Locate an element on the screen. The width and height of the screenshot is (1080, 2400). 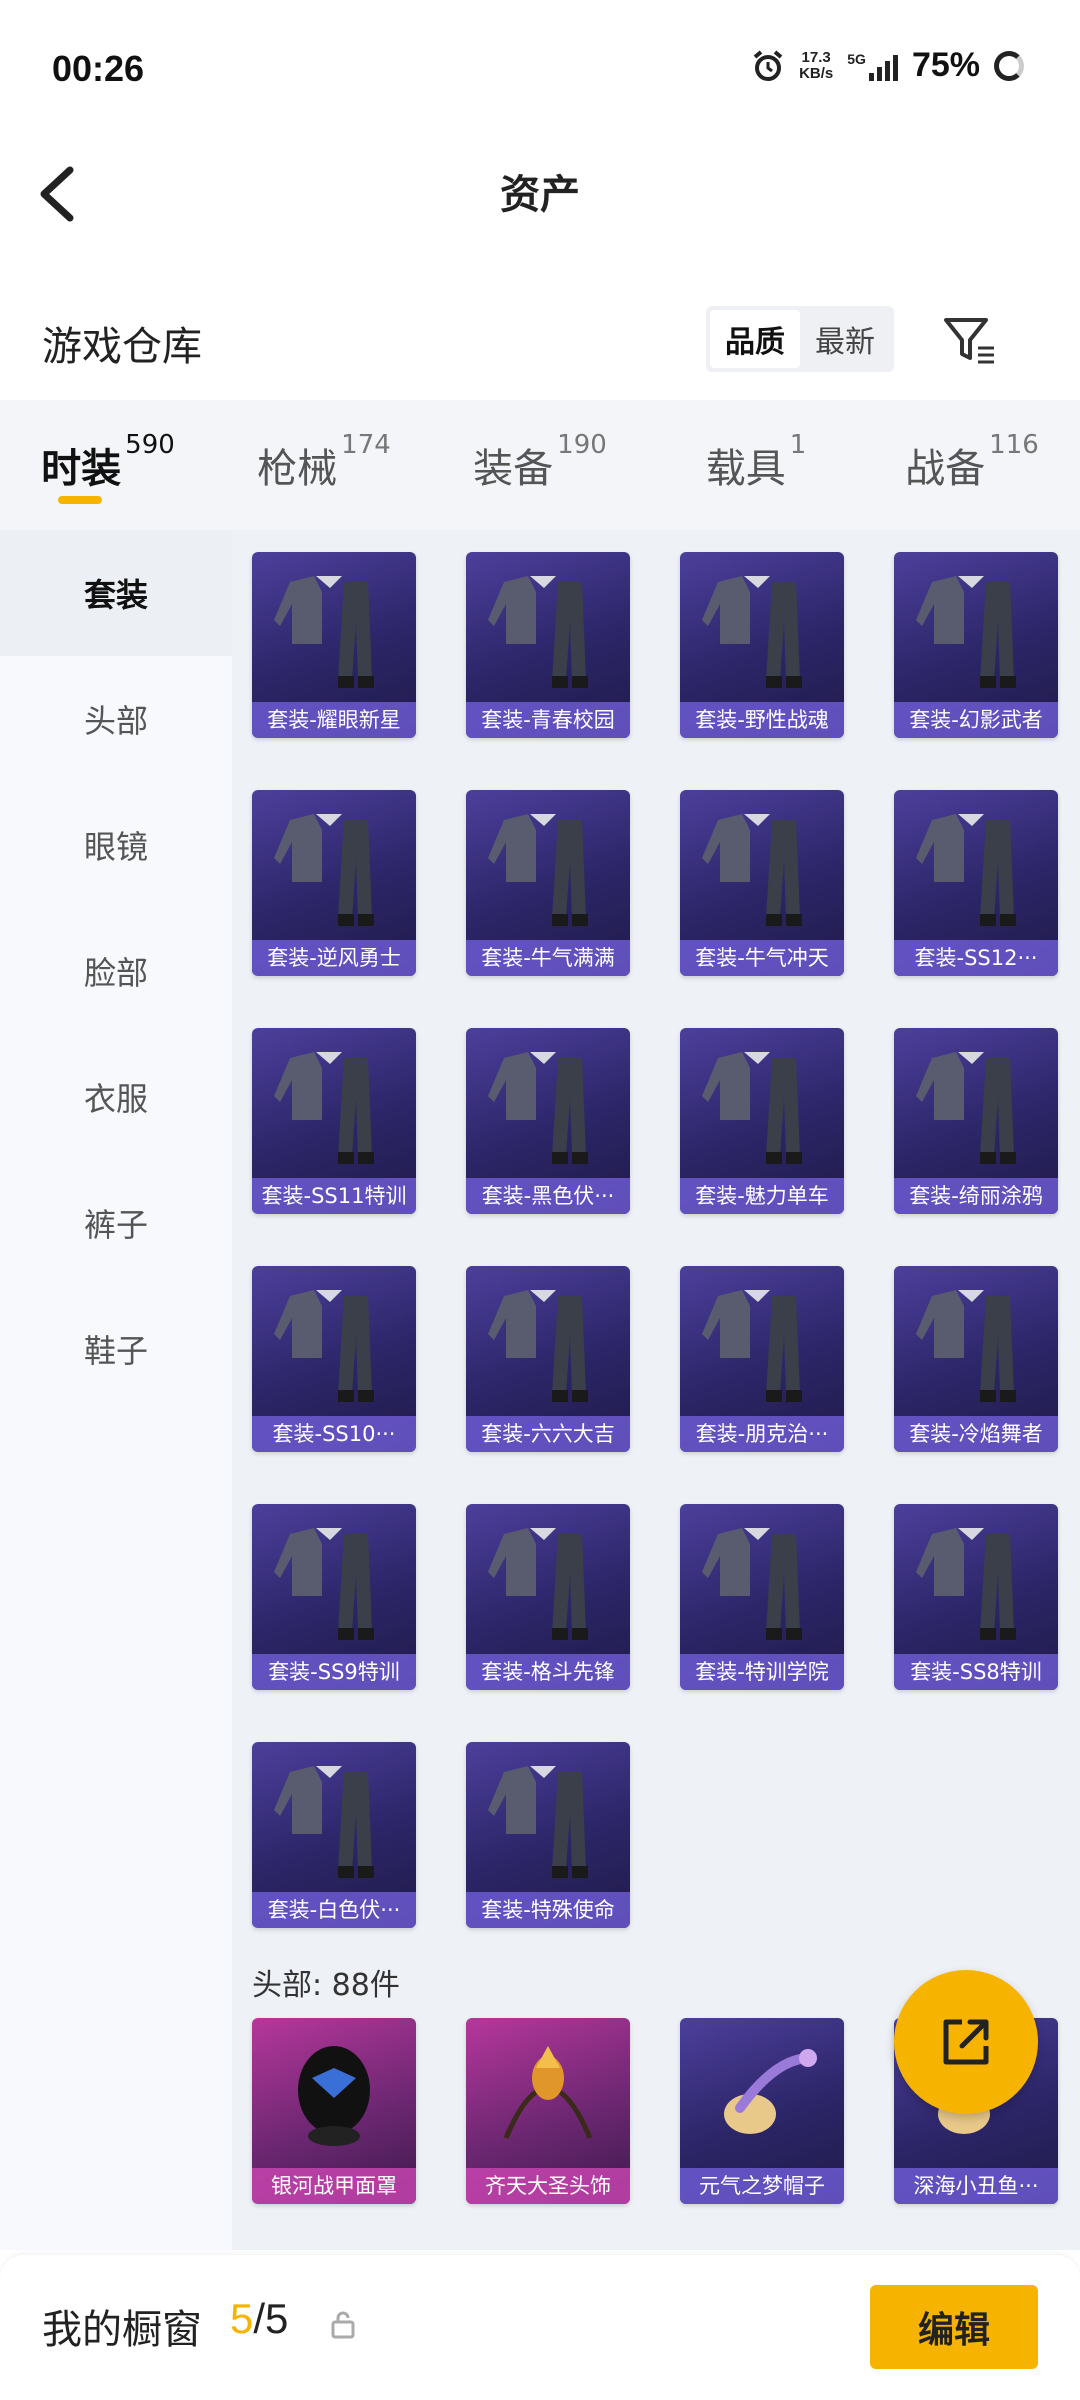
suit-card: 套装-冷焰舞者 is located at coordinates (976, 1359).